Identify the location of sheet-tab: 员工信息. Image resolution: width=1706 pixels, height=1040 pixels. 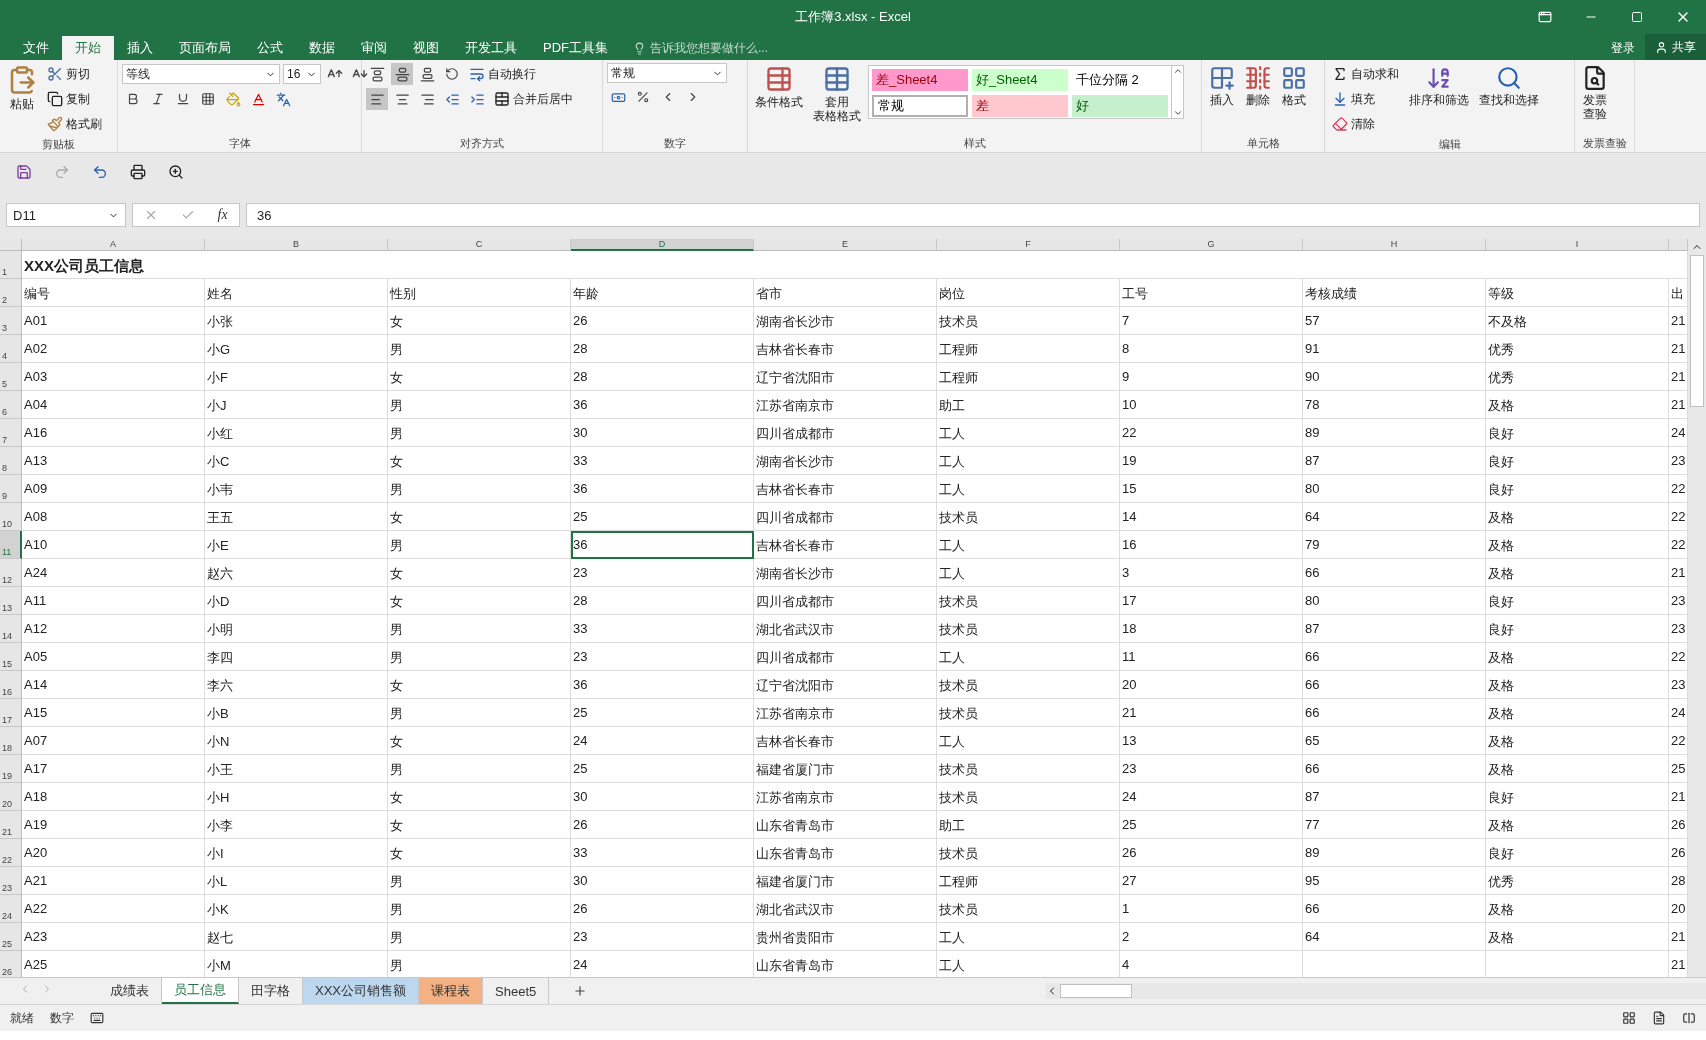
(200, 991).